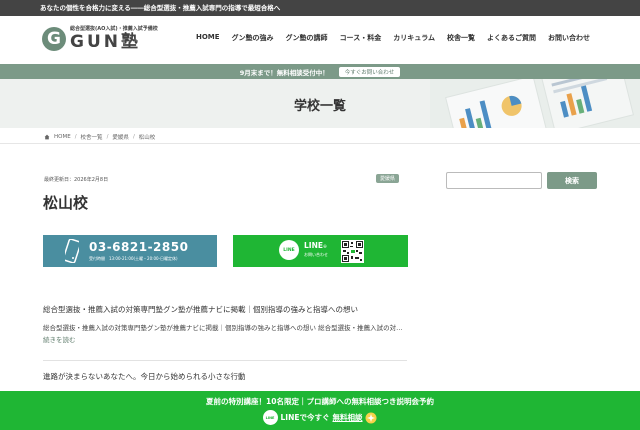  I want to click on nav-instructors: グン塾の講師, so click(307, 38).